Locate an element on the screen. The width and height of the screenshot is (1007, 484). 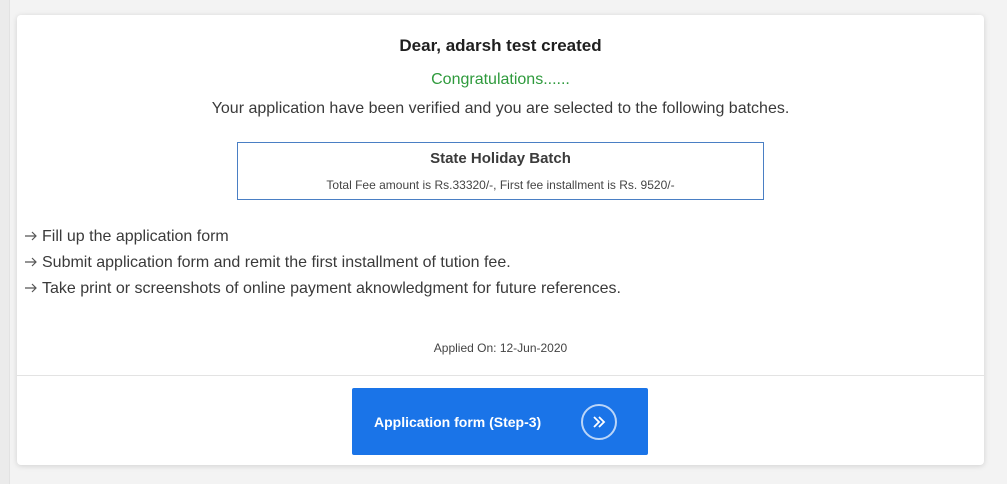
cta-label: Application form (Step-3) is located at coordinates (458, 422).